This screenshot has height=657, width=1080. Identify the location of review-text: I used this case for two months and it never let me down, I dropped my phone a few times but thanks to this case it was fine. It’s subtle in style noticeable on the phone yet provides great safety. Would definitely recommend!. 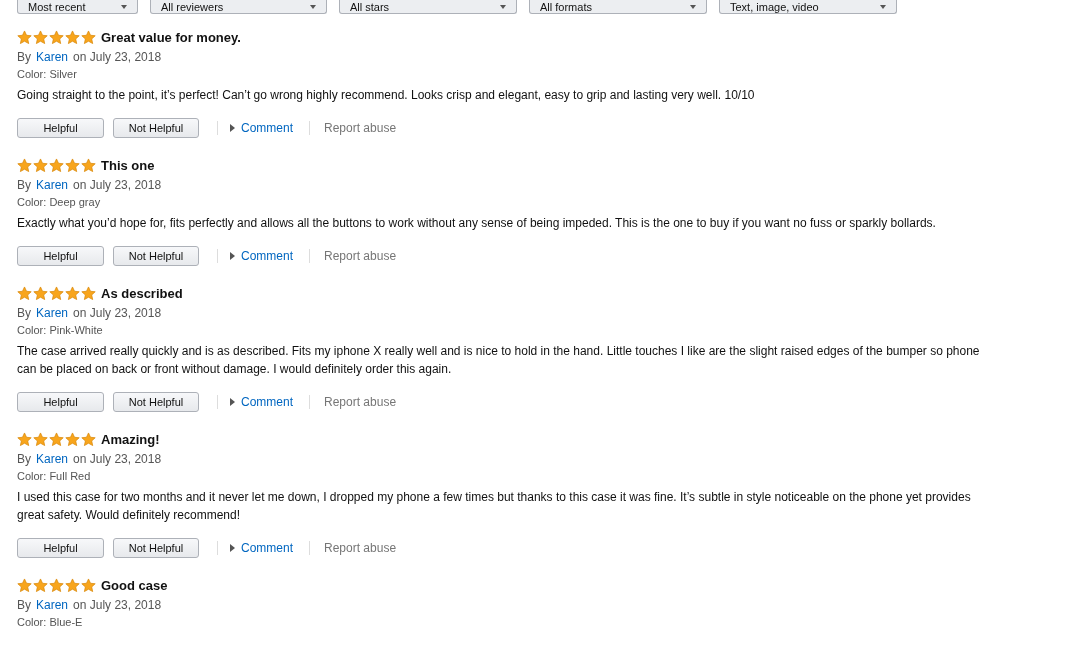
(494, 506).